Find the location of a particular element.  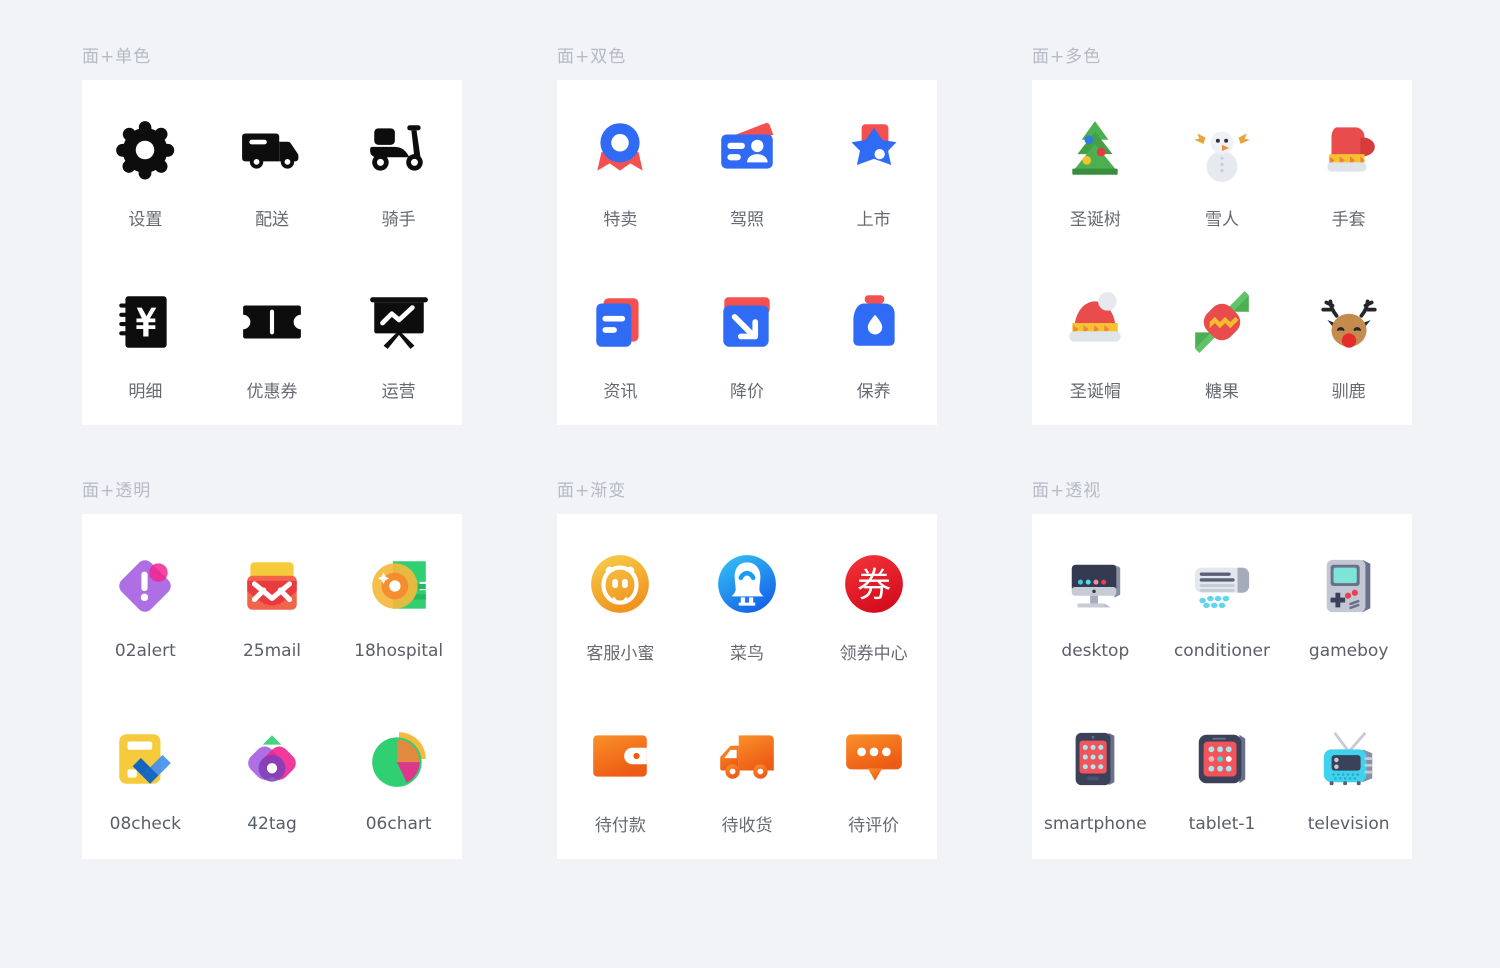

icon-cell: 骑手 is located at coordinates (398, 166).